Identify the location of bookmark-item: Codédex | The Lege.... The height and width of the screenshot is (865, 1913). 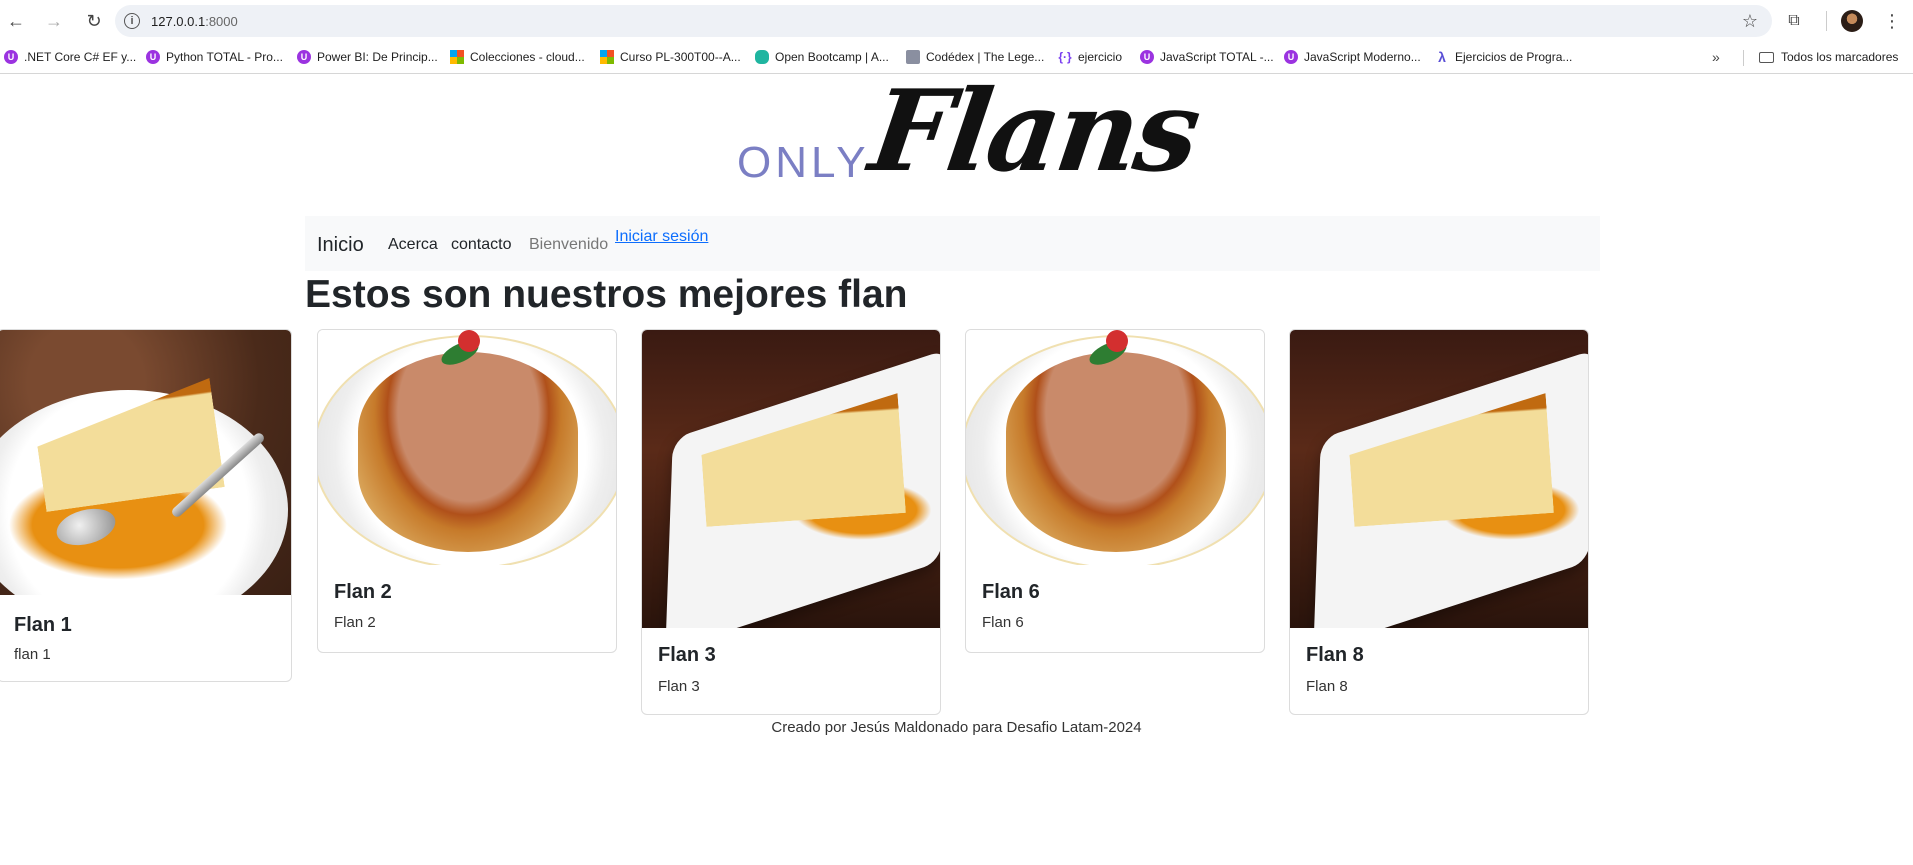
(975, 57).